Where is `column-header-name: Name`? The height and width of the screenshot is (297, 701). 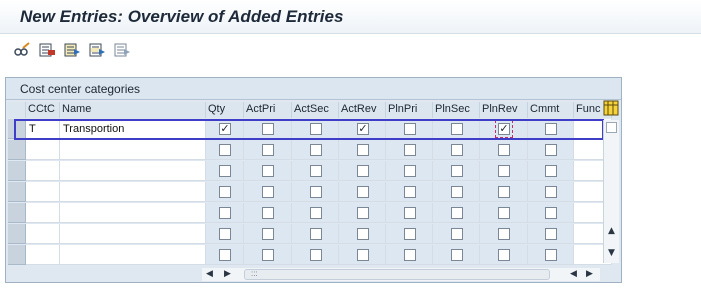 column-header-name: Name is located at coordinates (133, 110).